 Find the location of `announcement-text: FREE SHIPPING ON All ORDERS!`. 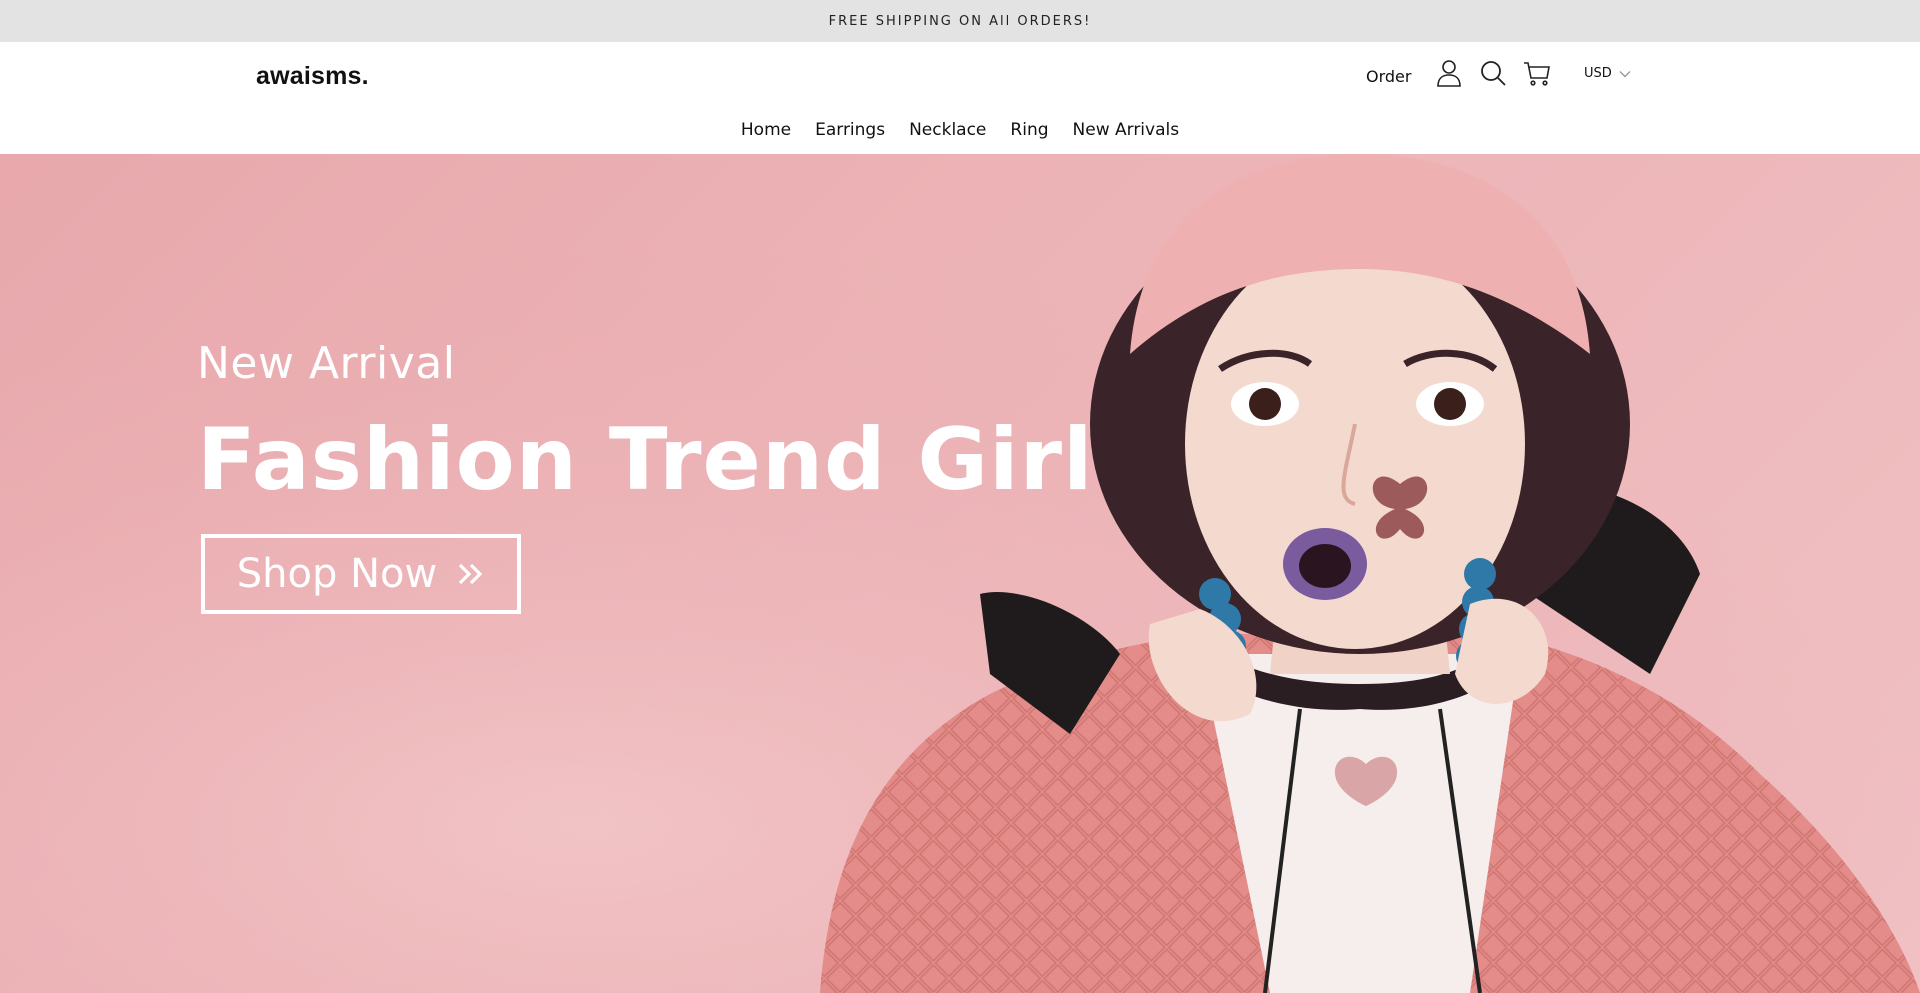

announcement-text: FREE SHIPPING ON All ORDERS! is located at coordinates (960, 21).